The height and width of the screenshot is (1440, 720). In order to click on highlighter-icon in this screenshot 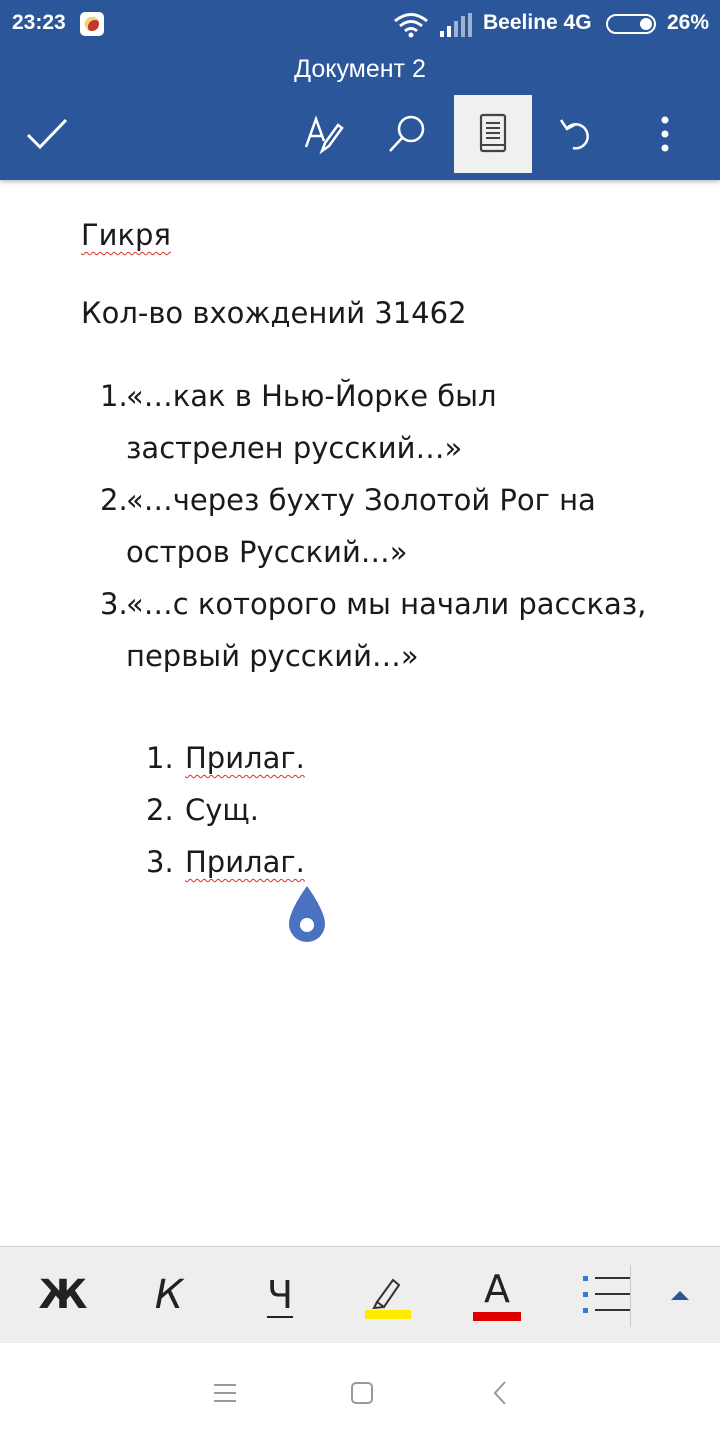, I will do `click(388, 1298)`.